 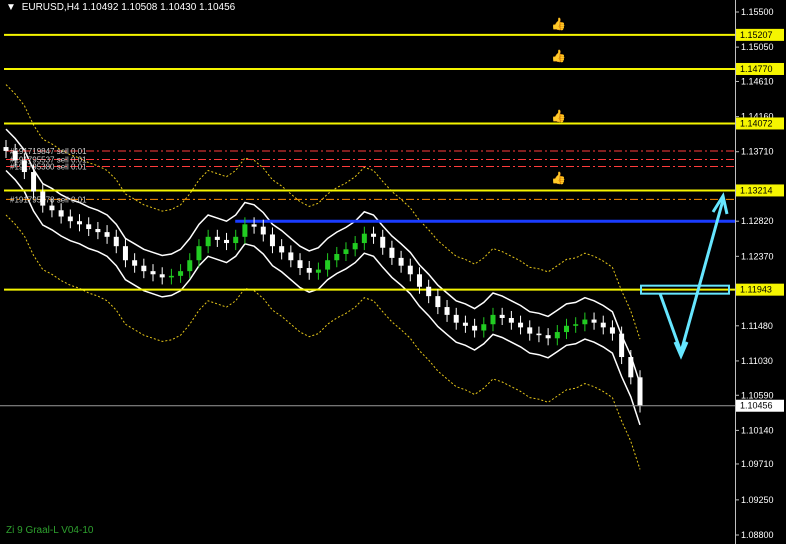 I want to click on y-tick-label-8: 1.11030, so click(x=757, y=361).